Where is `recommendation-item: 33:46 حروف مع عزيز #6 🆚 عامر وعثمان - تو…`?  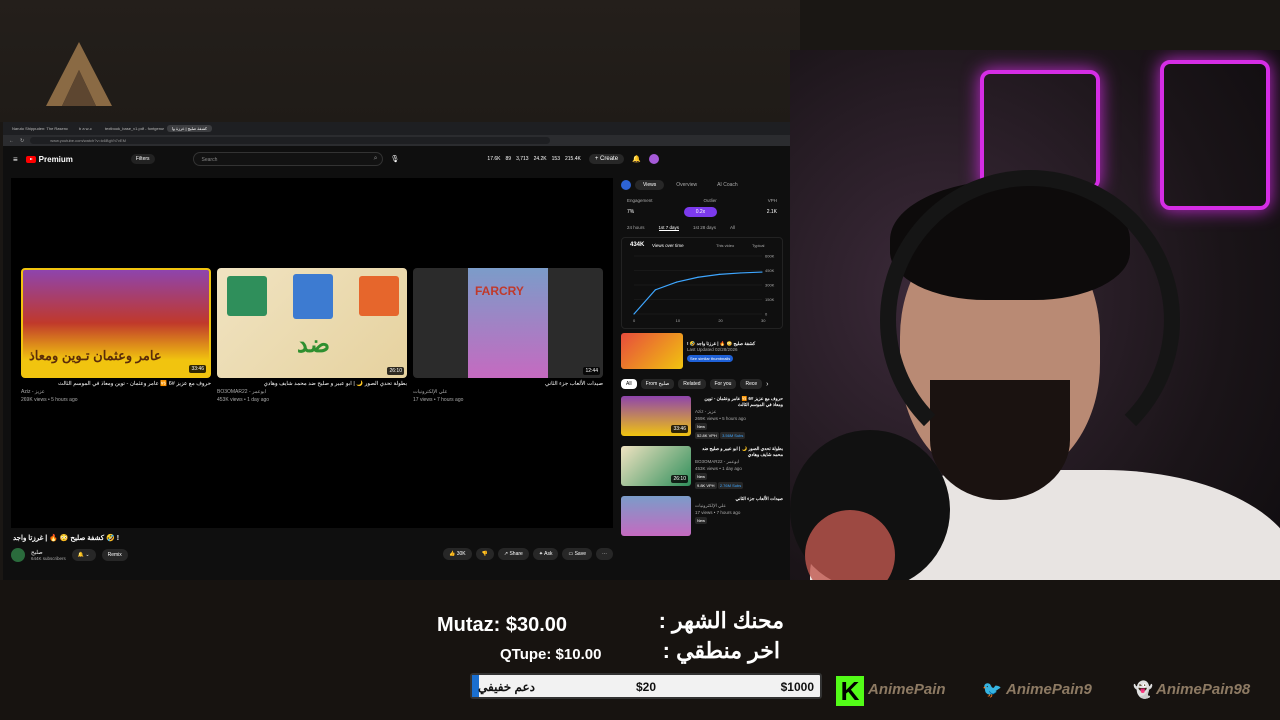
recommendation-item: 33:46 حروف مع عزيز #6 🆚 عامر وعثمان - تو… is located at coordinates (702, 417).